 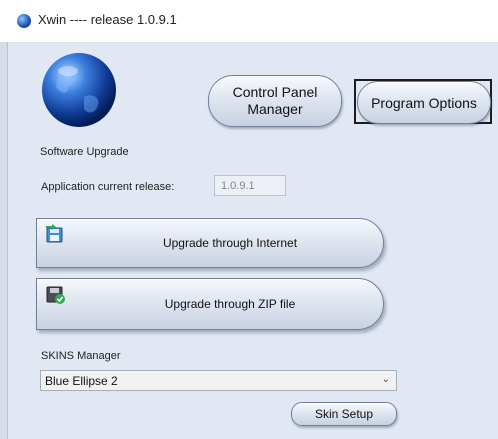 What do you see at coordinates (385, 379) in the screenshot?
I see `chevron-down-icon: ⌄` at bounding box center [385, 379].